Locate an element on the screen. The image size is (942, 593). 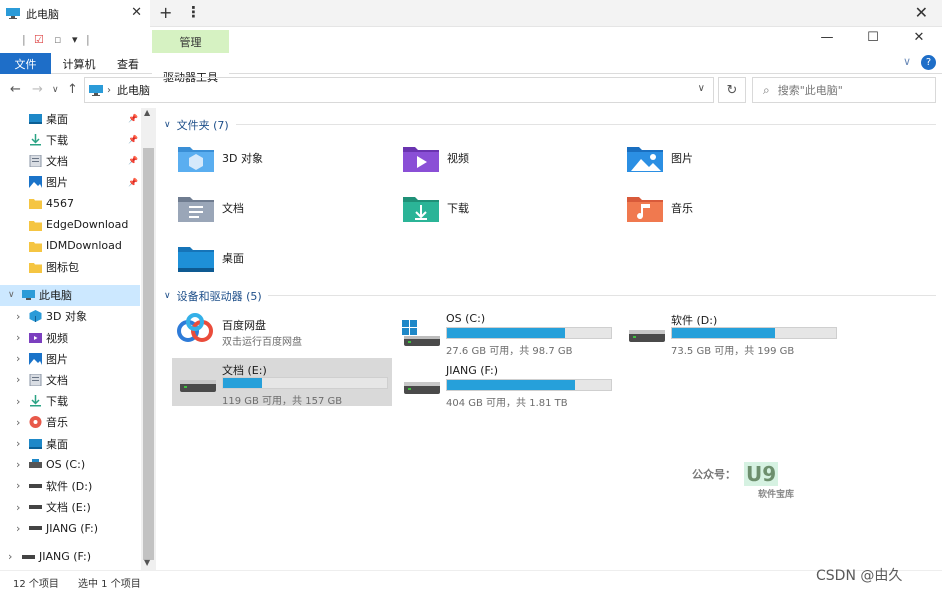
nav-pc-child-8: › 软件 (D:) is located at coordinates (70, 485).